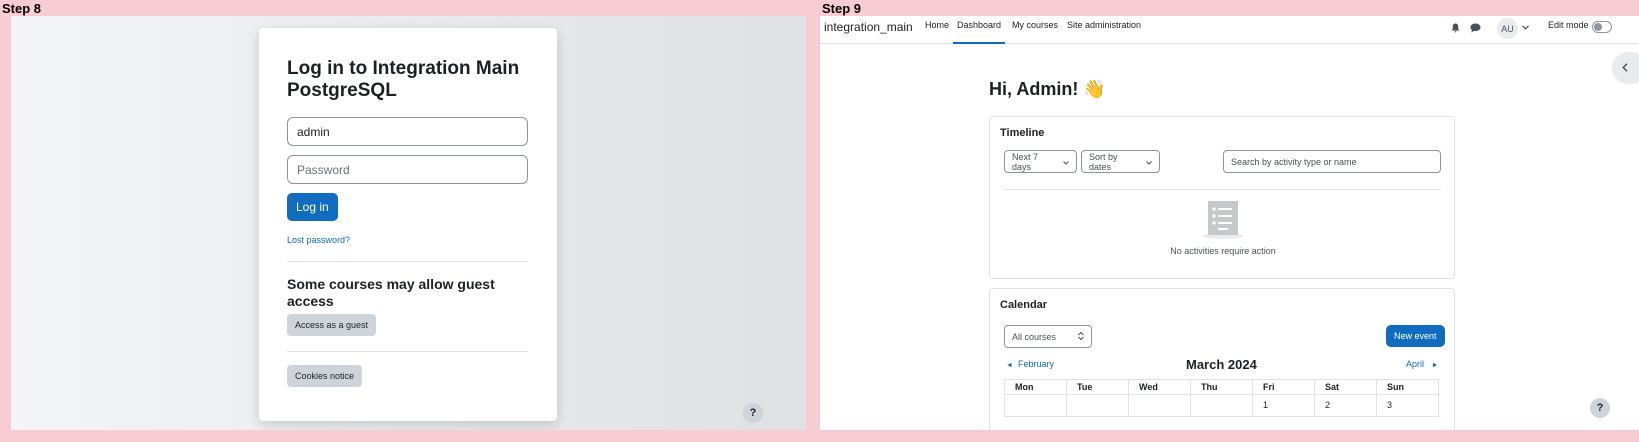 Image resolution: width=1639 pixels, height=442 pixels. I want to click on edit-mode-toggle, so click(1602, 27).